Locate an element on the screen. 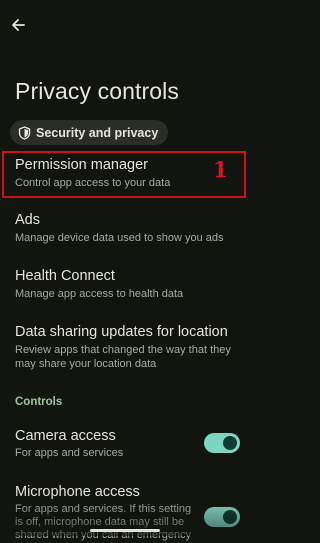  item-title: Data sharing updates for location is located at coordinates (121, 332).